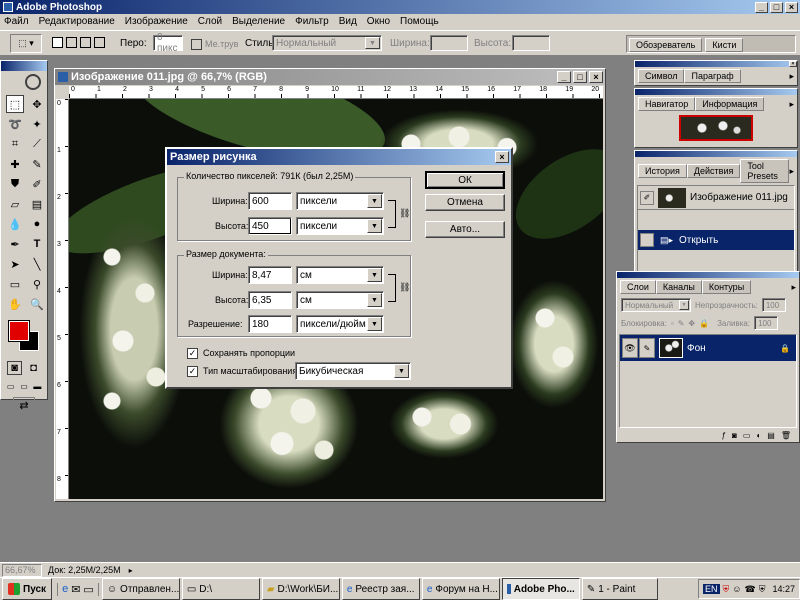 The height and width of the screenshot is (600, 800). I want to click on pixel-width-input: 600, so click(270, 201).